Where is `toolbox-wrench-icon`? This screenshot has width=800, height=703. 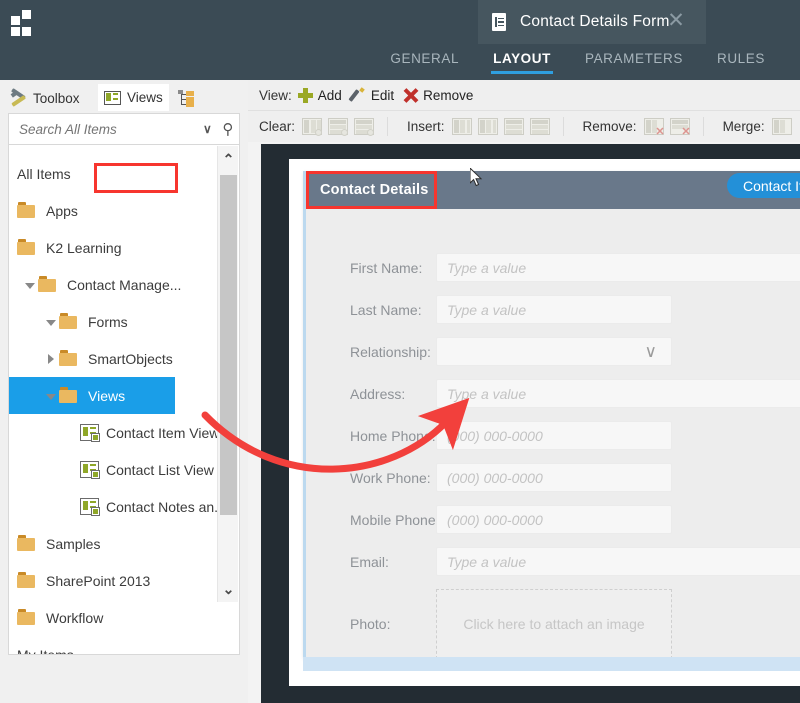
toolbox-wrench-icon is located at coordinates (19, 97).